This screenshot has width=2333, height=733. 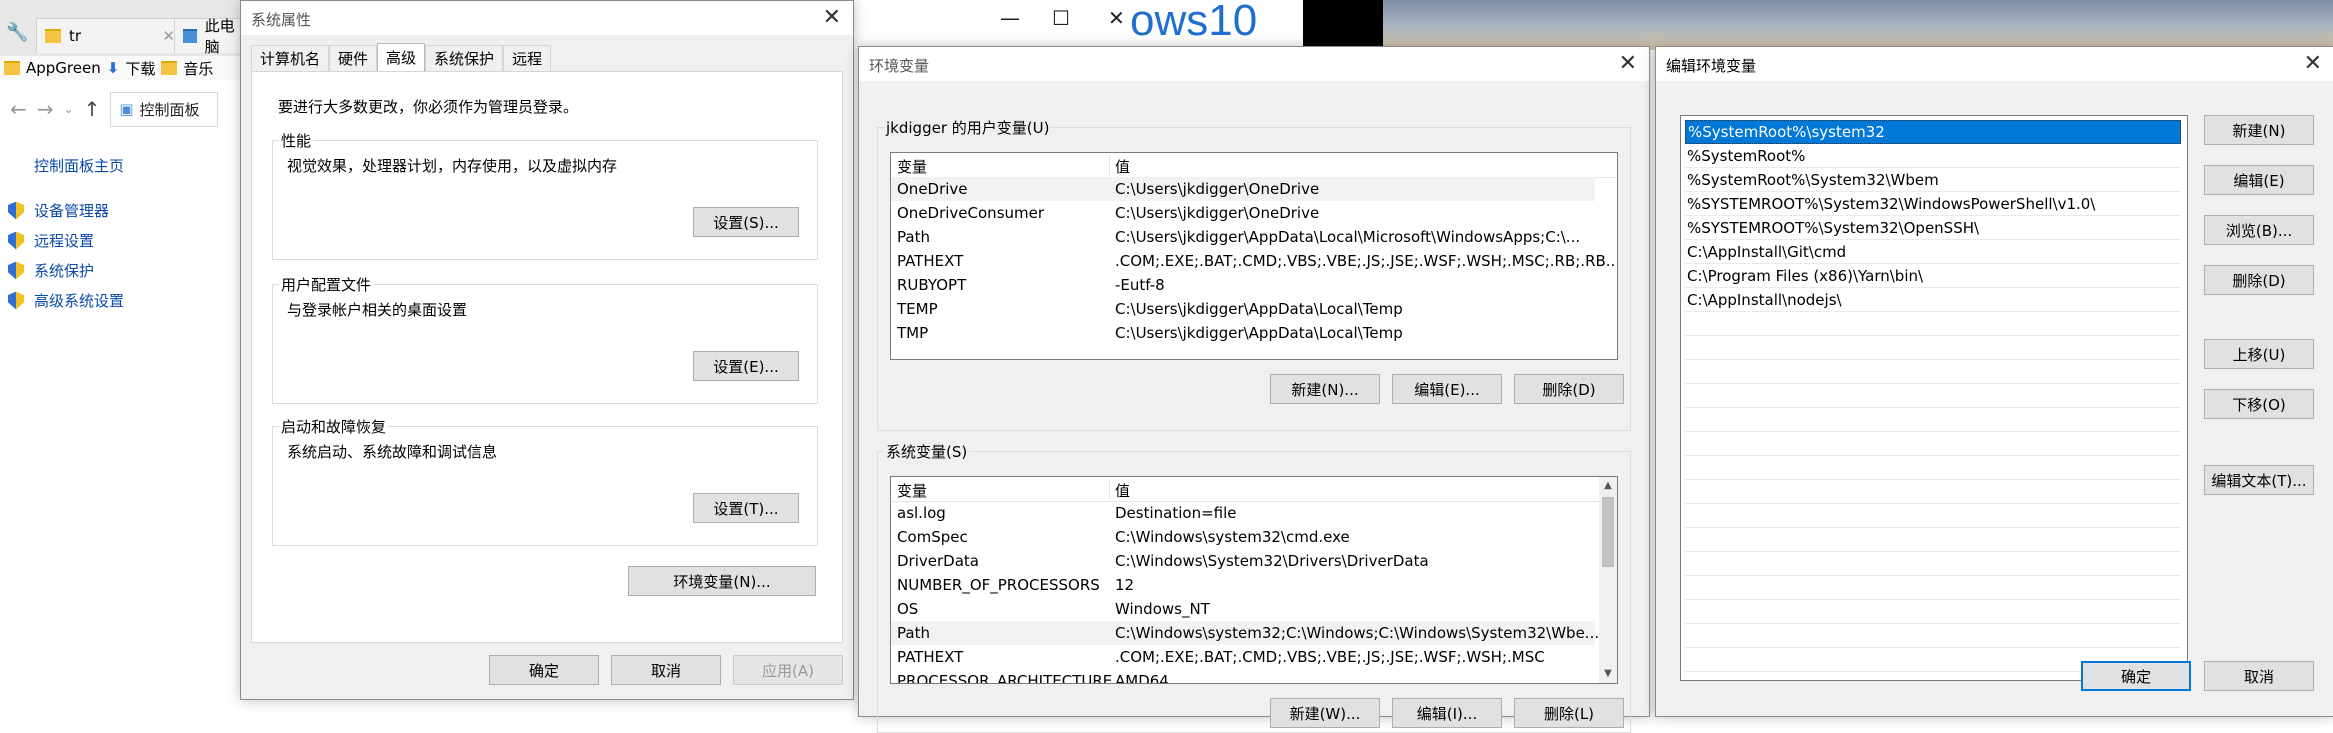 I want to click on list-item: %SYSTEMROOT%\System32\OpenSSH\, so click(x=1933, y=228).